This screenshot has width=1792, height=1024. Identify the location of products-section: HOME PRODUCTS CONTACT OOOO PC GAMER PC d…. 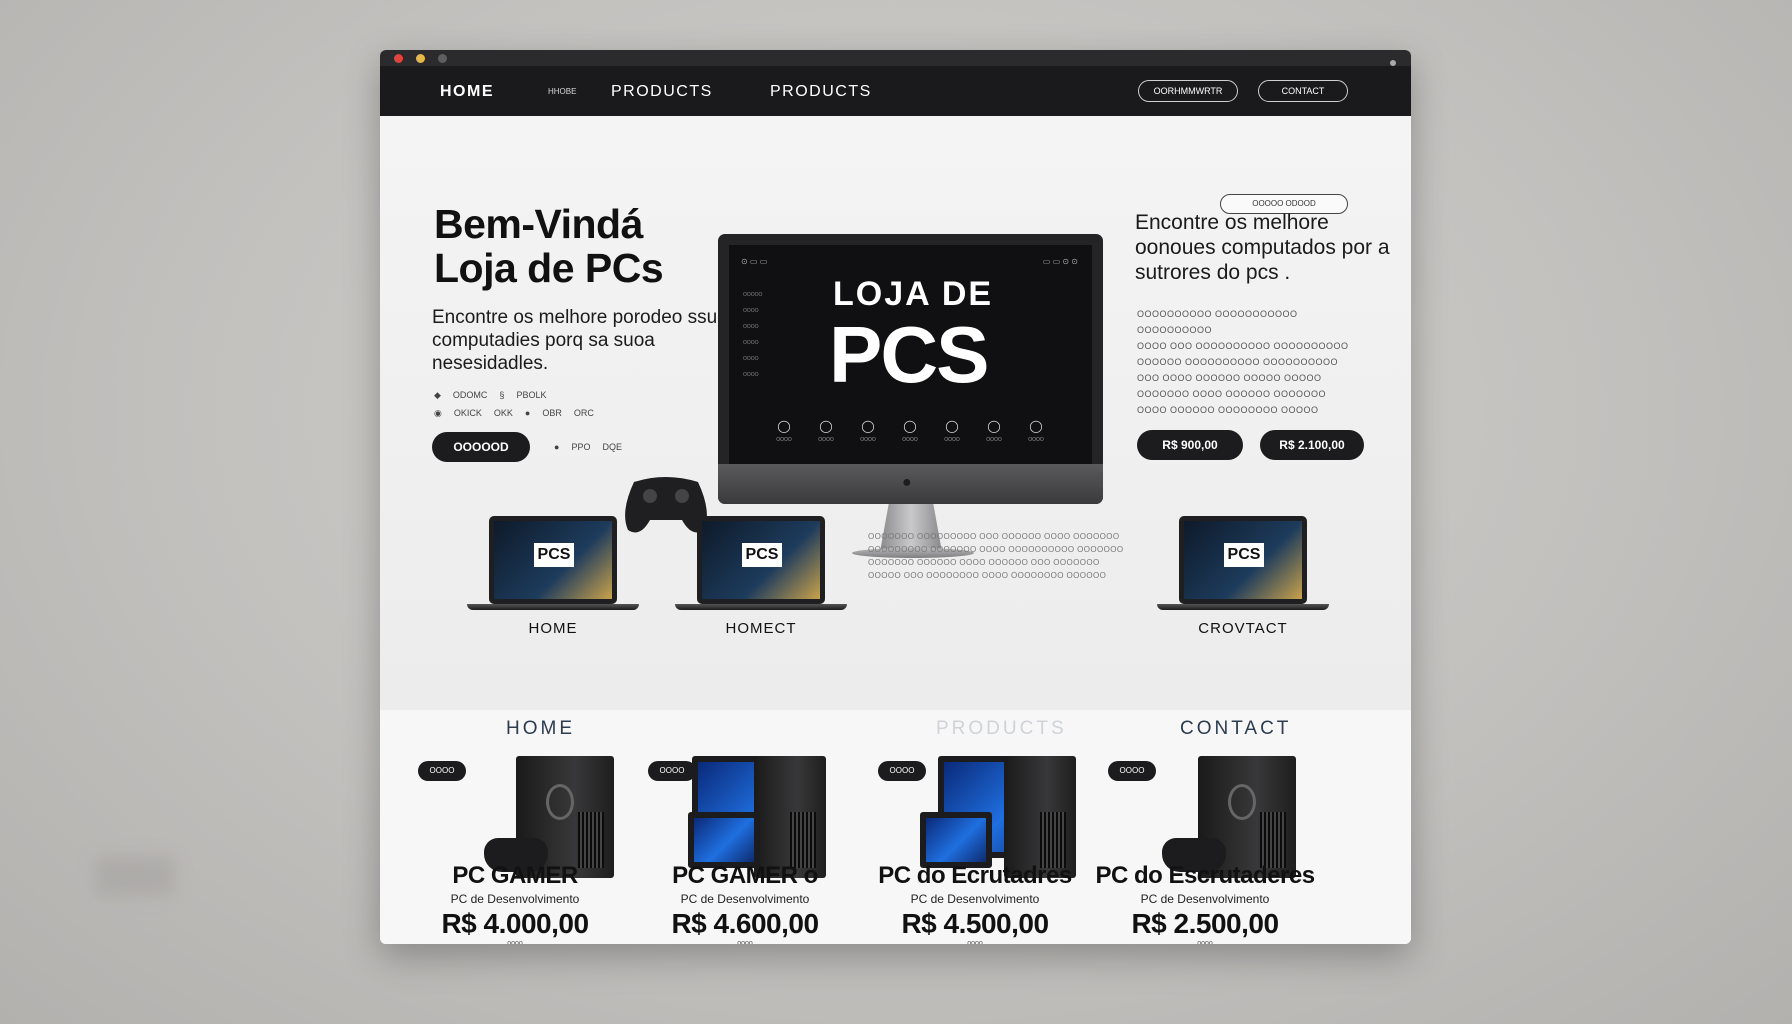
(895, 827).